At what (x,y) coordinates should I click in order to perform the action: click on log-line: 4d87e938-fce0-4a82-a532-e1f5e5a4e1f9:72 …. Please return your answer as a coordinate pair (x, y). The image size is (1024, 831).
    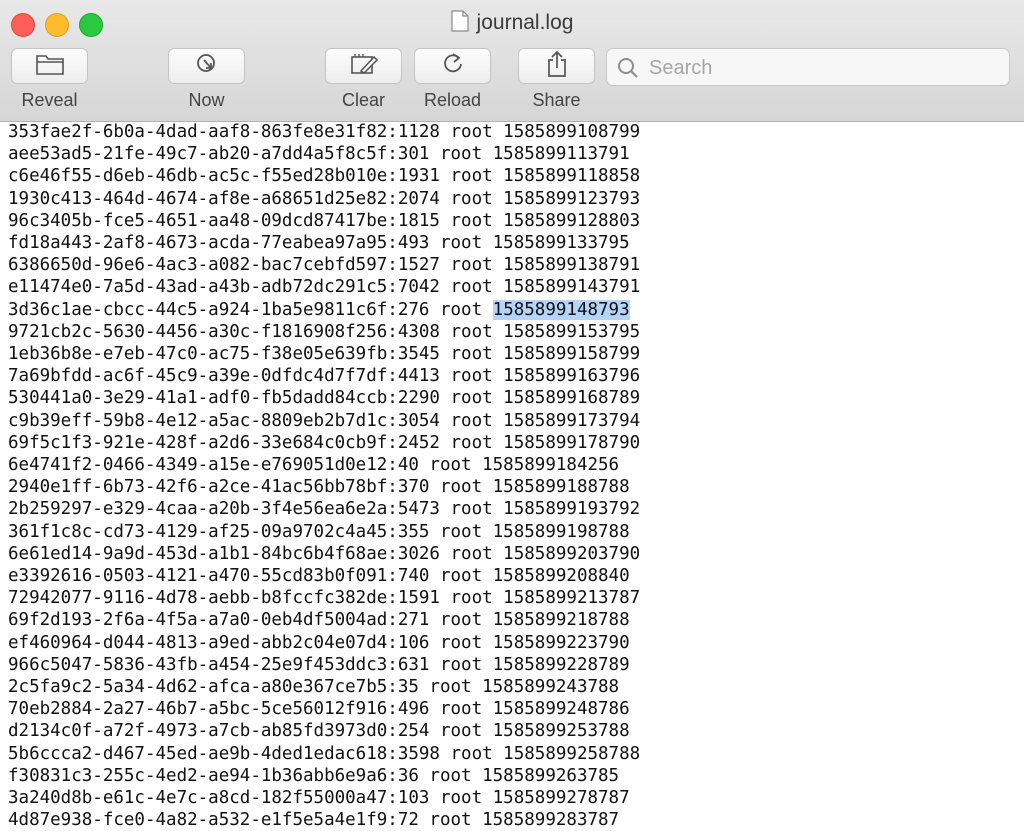
    Looking at the image, I should click on (313, 820).